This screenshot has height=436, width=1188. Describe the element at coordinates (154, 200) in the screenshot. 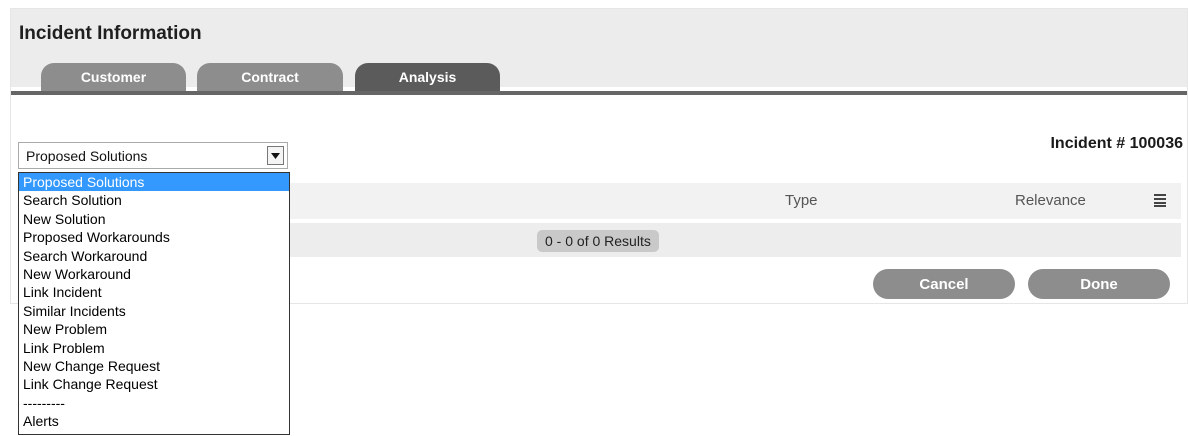

I see `dropdown-option-search-solution: Search Solution` at that location.